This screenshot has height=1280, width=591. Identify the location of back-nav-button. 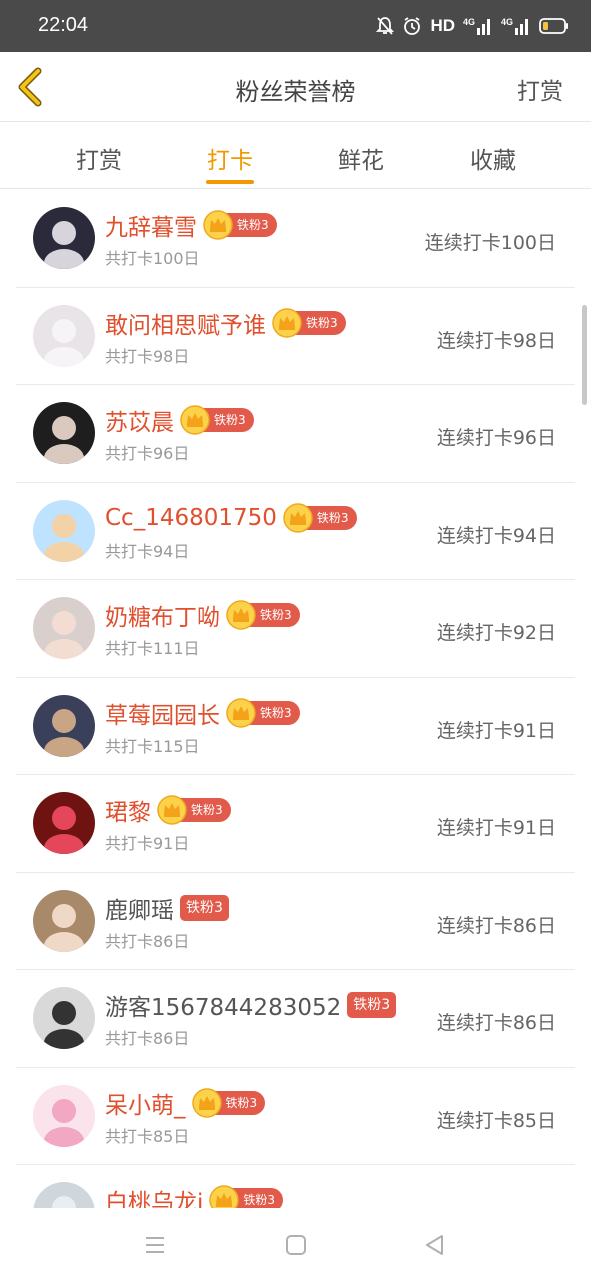
(435, 1245).